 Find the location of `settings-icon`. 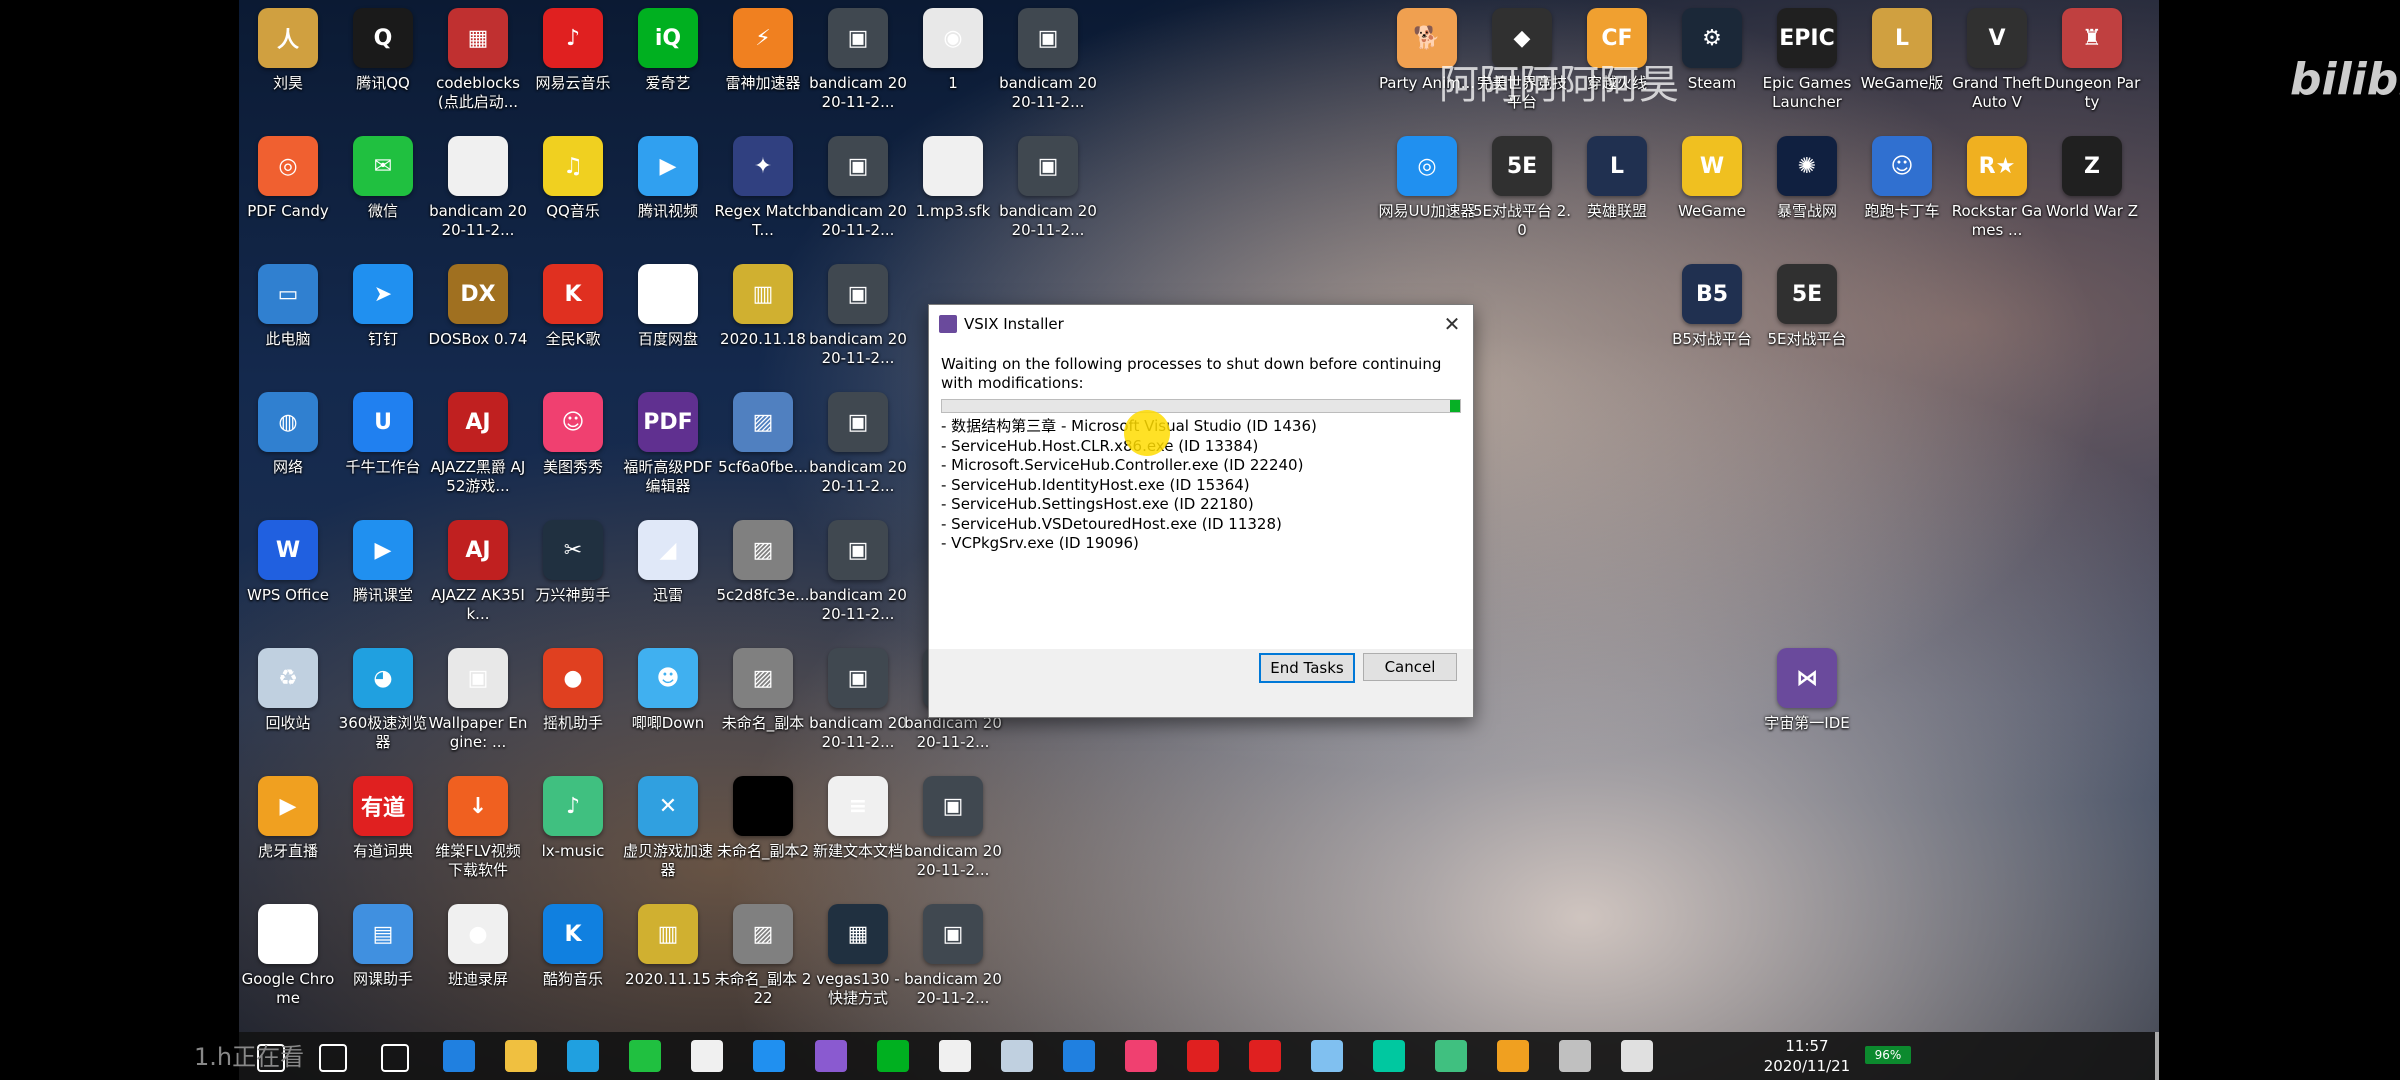

settings-icon is located at coordinates (955, 1056).